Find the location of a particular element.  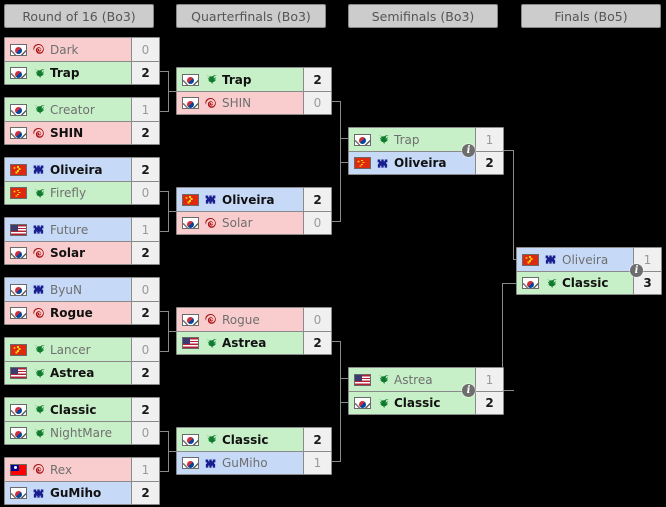

match-row: Dark 0 is located at coordinates (82, 49).